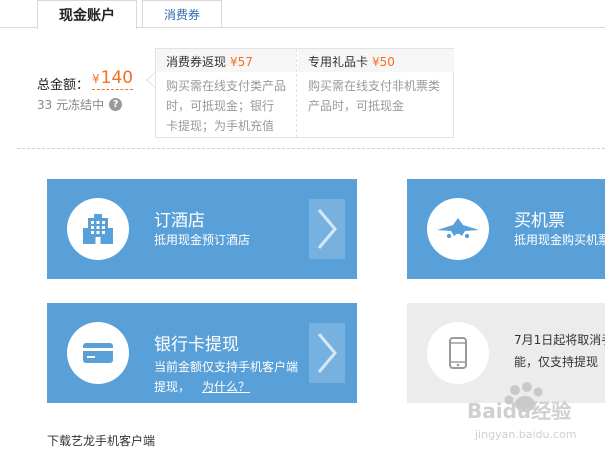 The width and height of the screenshot is (605, 449). I want to click on desc-line: 卡提现；为手机充值, so click(220, 126).